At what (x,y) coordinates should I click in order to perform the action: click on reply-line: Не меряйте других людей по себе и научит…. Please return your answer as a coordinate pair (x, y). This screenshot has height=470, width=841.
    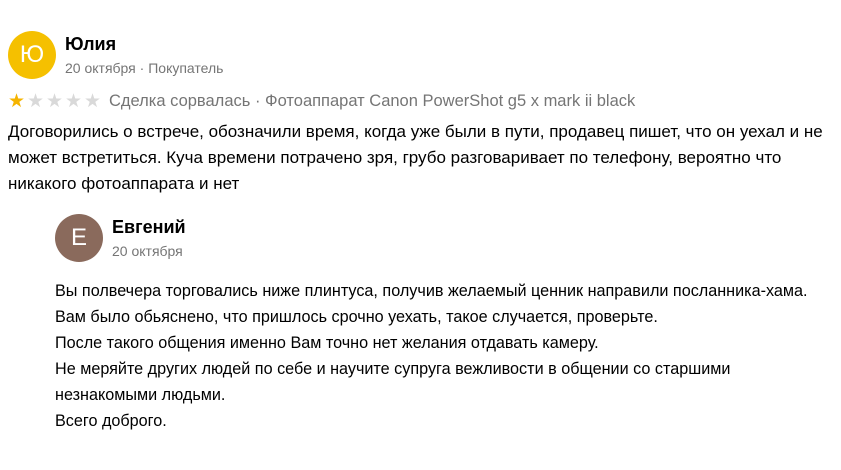
    Looking at the image, I should click on (393, 382).